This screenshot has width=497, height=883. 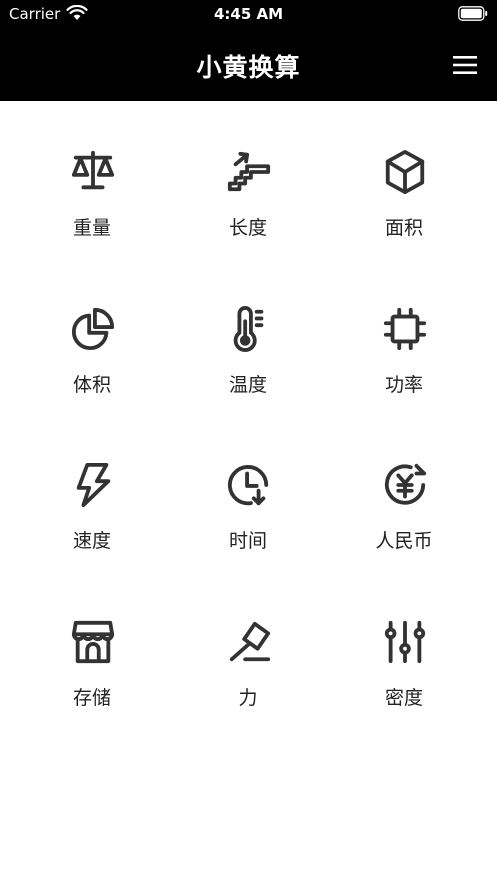 What do you see at coordinates (403, 385) in the screenshot?
I see `category-label: 功率` at bounding box center [403, 385].